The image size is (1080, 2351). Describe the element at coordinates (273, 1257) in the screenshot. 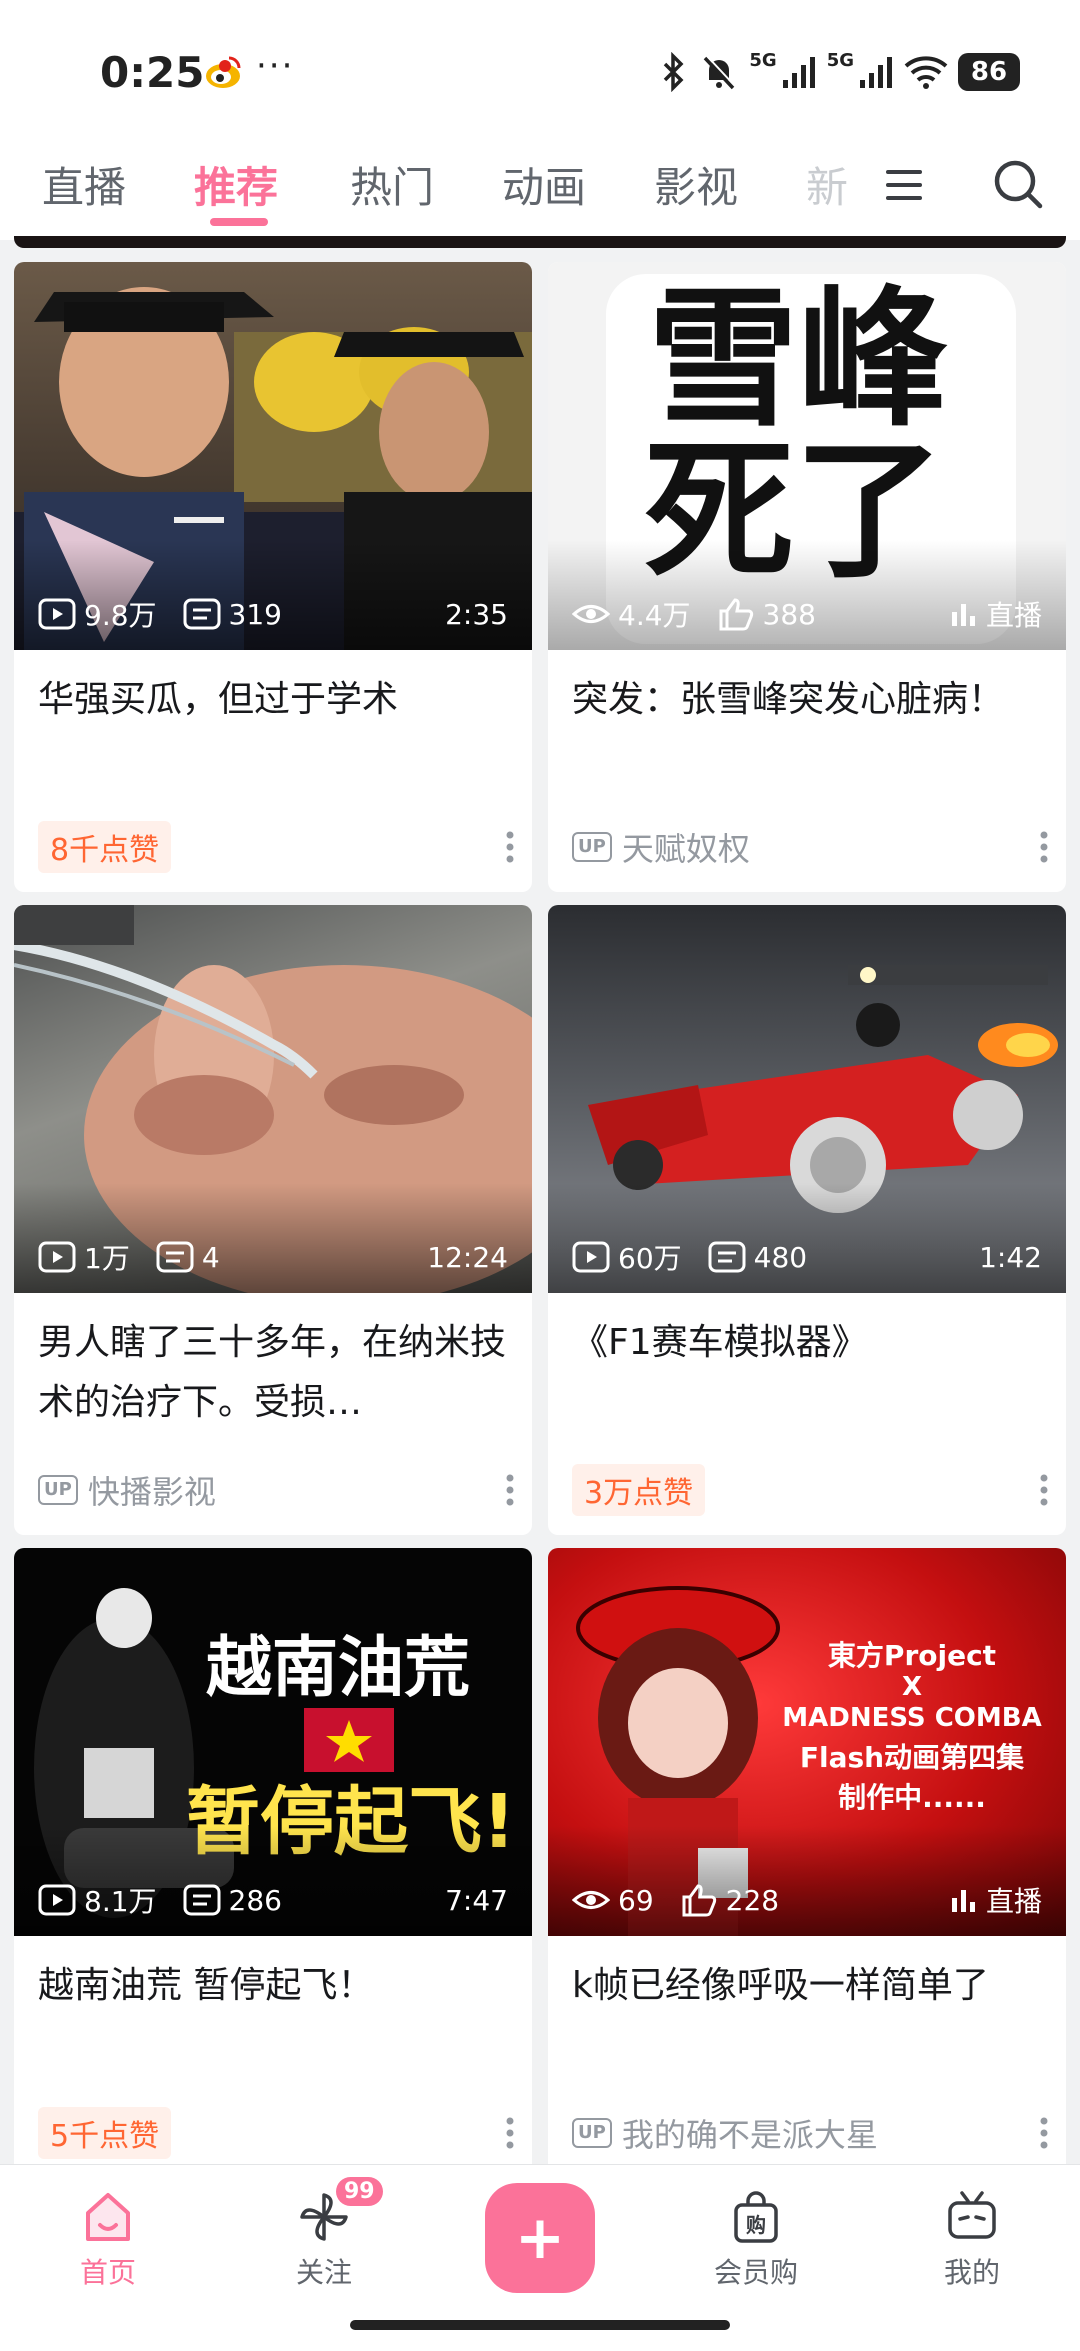

I see `video-stats: 1万 4 12:24` at that location.